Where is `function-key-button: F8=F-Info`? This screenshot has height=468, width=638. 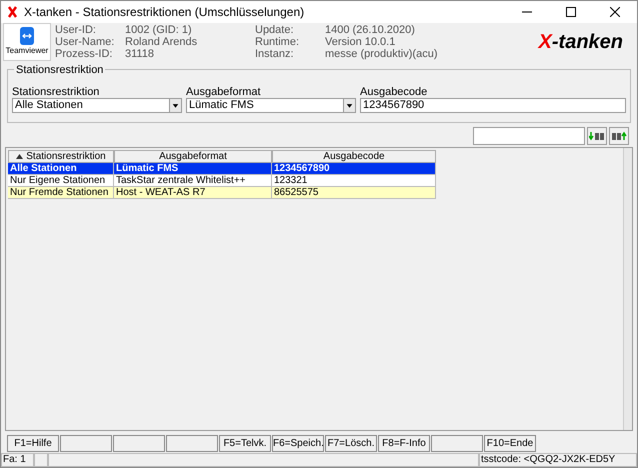
function-key-button: F8=F-Info is located at coordinates (404, 443).